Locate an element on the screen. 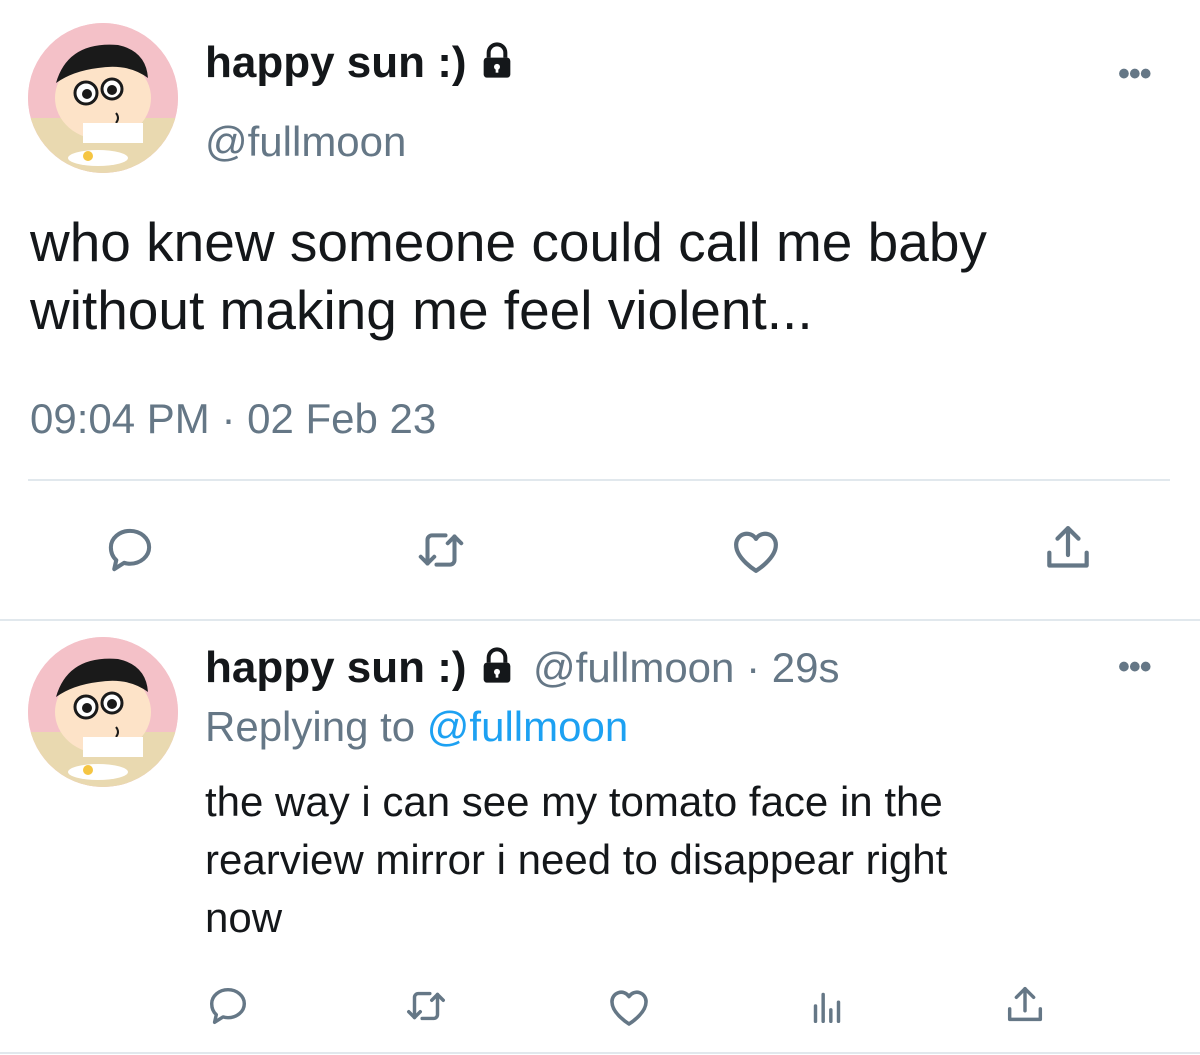  replying-to-label: Replying to is located at coordinates (310, 726).